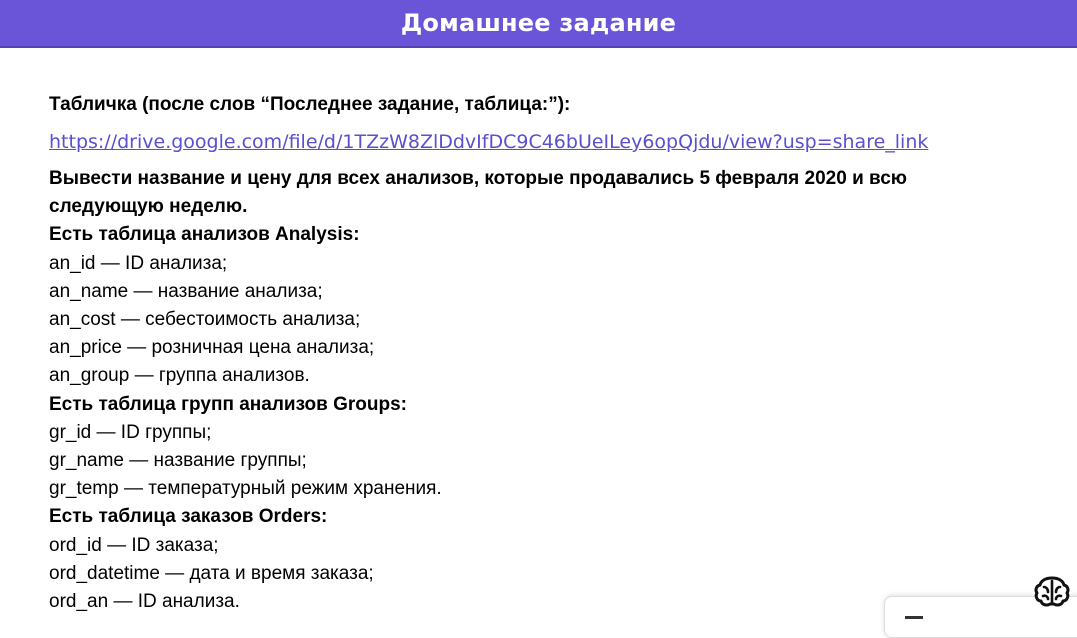  I want to click on page-header: Домашнее задание, so click(538, 24).